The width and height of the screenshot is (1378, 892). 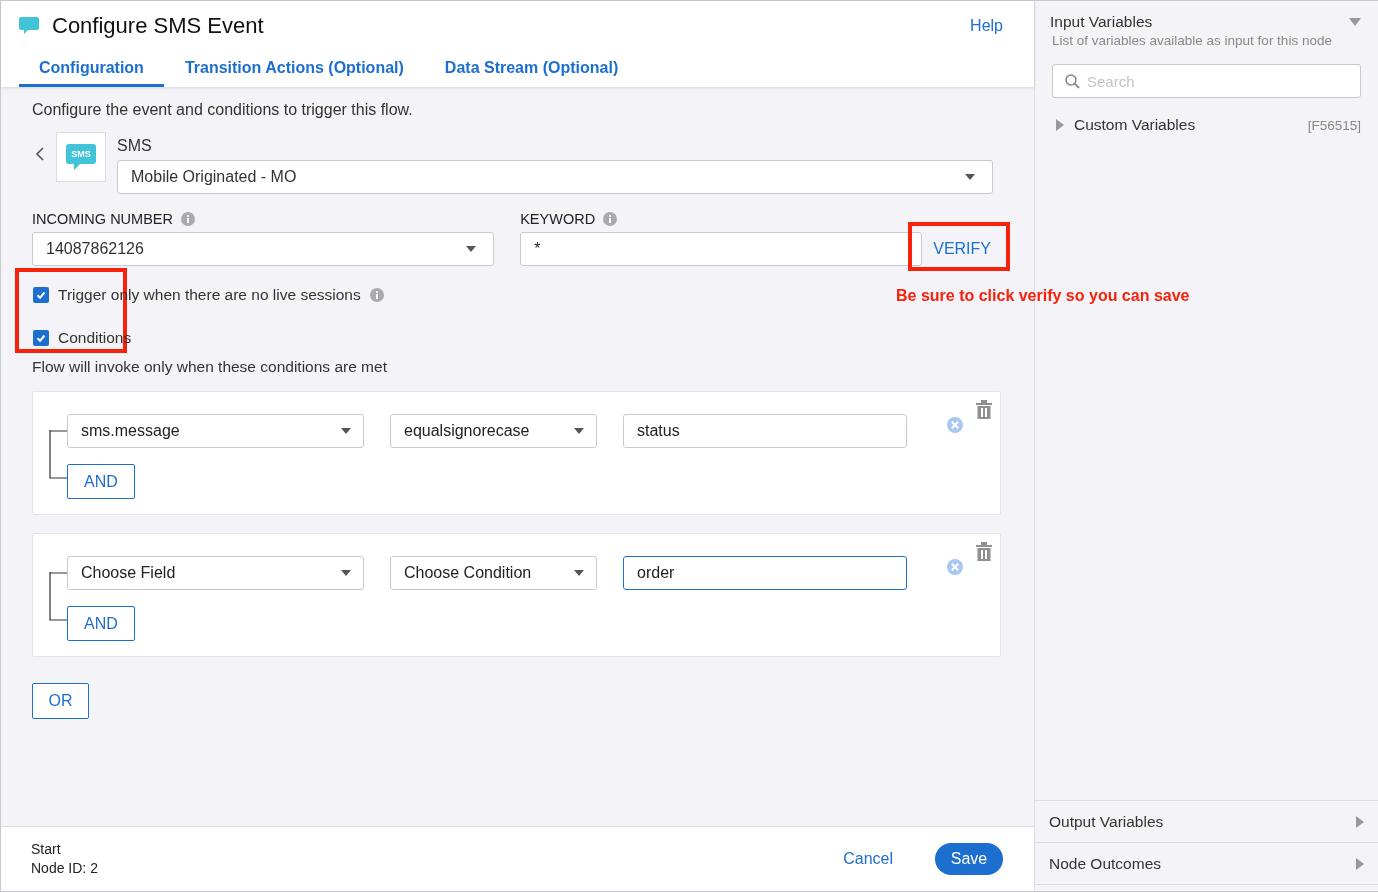 I want to click on field-dropdown: sms.message, so click(x=215, y=431).